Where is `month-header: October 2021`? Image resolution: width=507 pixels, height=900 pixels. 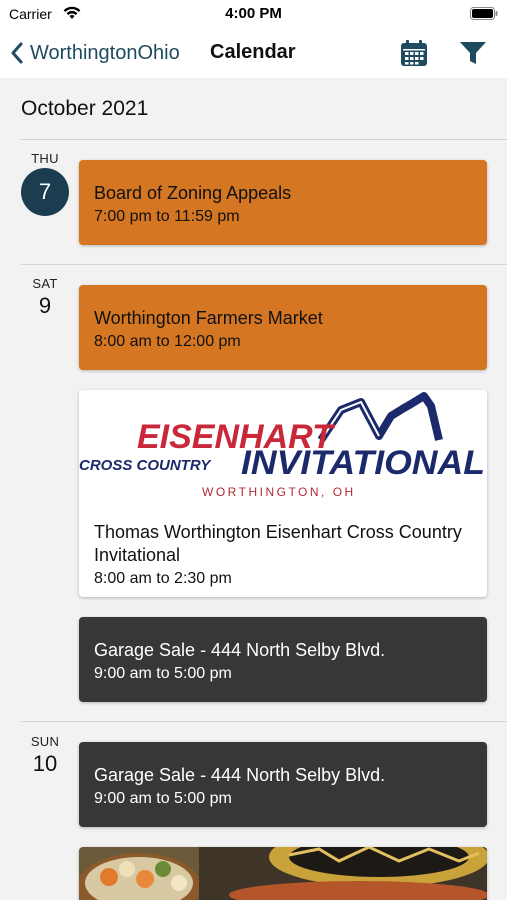 month-header: October 2021 is located at coordinates (85, 108).